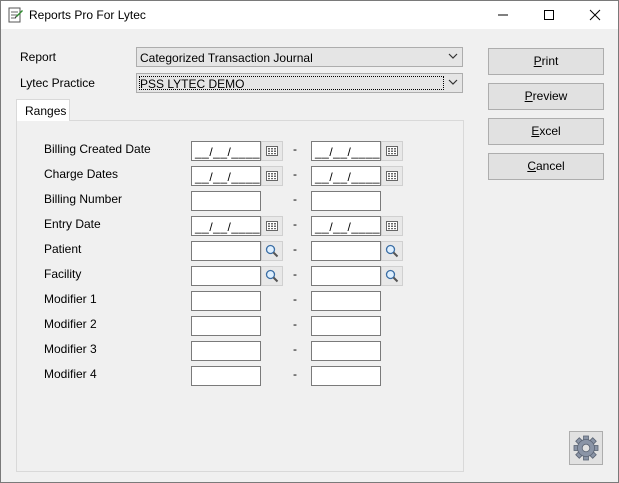 This screenshot has width=619, height=483. Describe the element at coordinates (192, 84) in the screenshot. I see `practice-value: PSS LYTEC DEMO` at that location.